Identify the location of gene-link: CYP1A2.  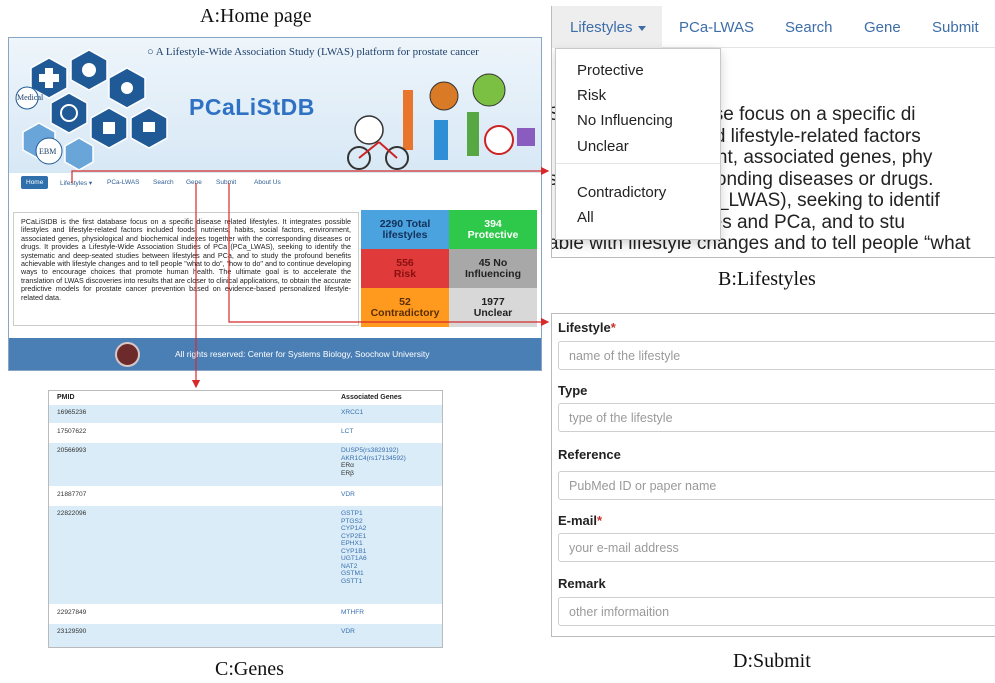
(354, 529).